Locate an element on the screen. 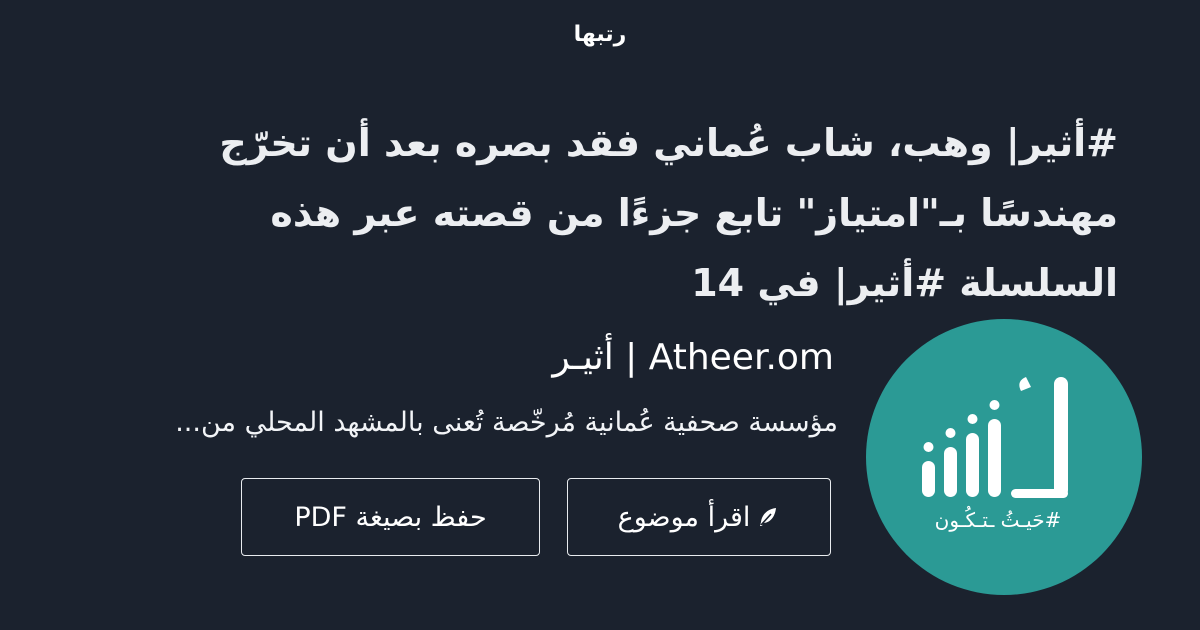 The image size is (1200, 630). read-article-label: اقرأ موضوع is located at coordinates (684, 517).